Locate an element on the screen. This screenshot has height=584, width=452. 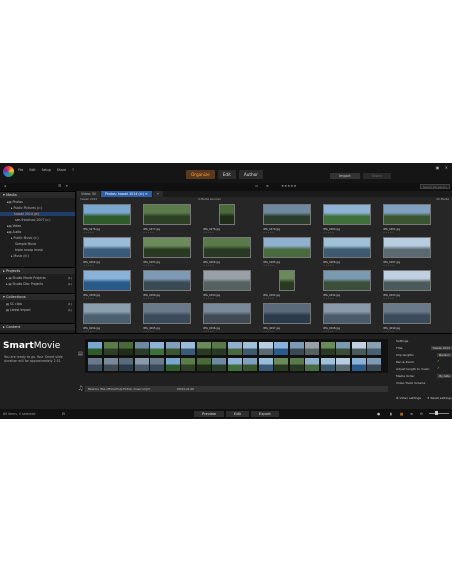
thumbnail-item: IMG_0479.jpg ★★★★★ is located at coordinates (287, 220).